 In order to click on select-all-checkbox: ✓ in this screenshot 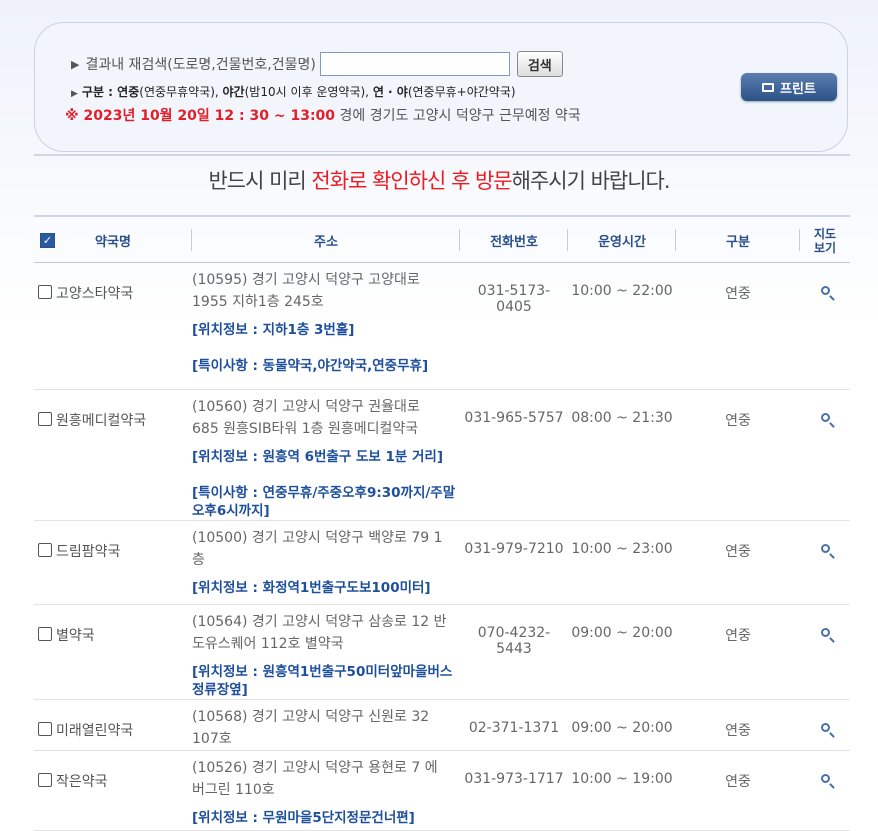, I will do `click(47, 240)`.